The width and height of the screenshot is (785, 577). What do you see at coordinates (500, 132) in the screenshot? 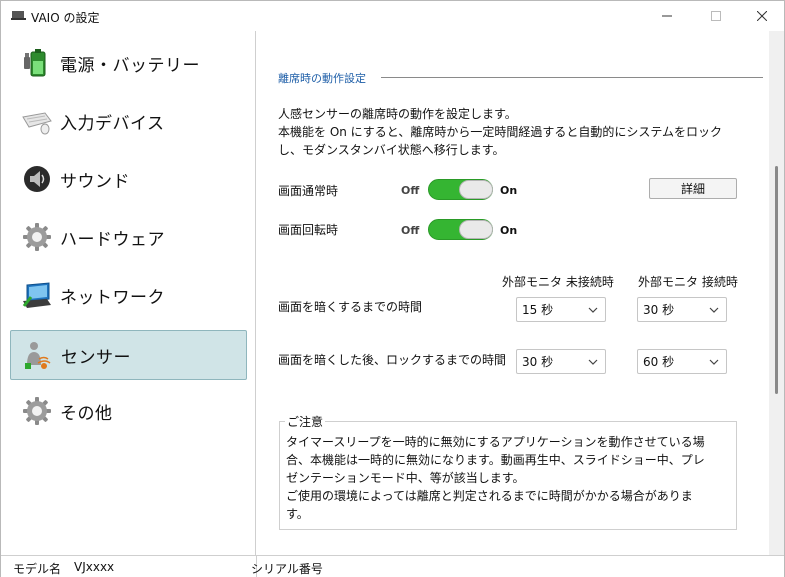
I see `description-line: 本機能を On にすると、離席時から一定時間経過すると自動的にシステムをロック` at bounding box center [500, 132].